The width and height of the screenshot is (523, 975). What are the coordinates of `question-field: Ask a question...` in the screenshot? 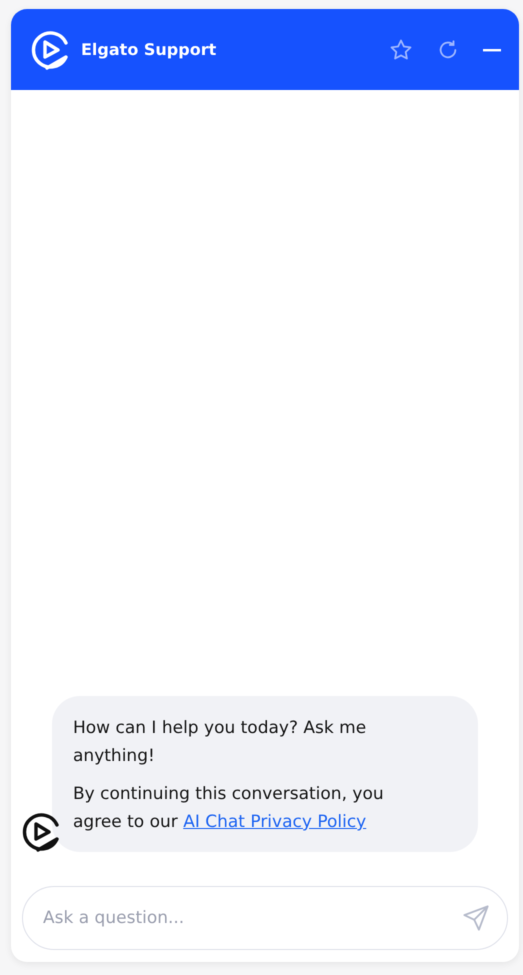 It's located at (265, 918).